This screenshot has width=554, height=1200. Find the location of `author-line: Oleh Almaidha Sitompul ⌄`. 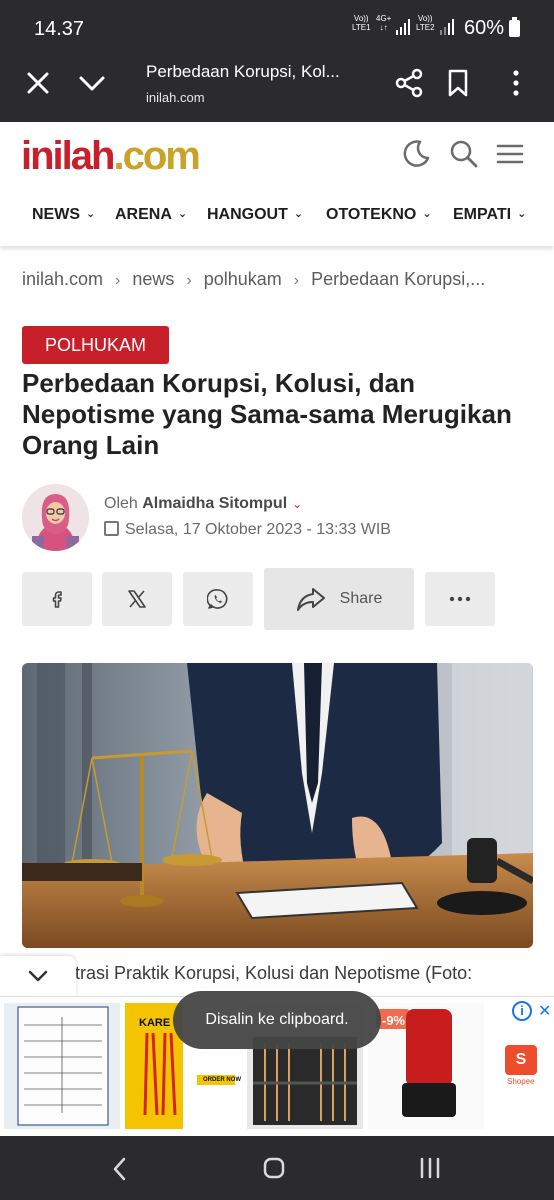

author-line: Oleh Almaidha Sitompul ⌄ is located at coordinates (203, 503).